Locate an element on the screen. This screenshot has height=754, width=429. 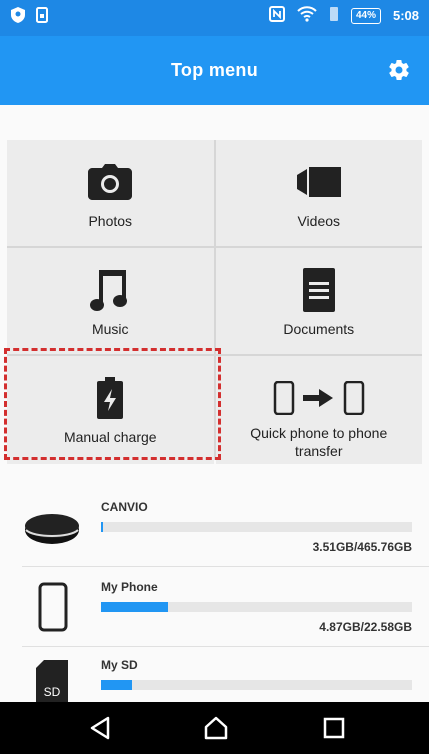
storage-item-my-sd: SD My SD is located at coordinates (214, 674).